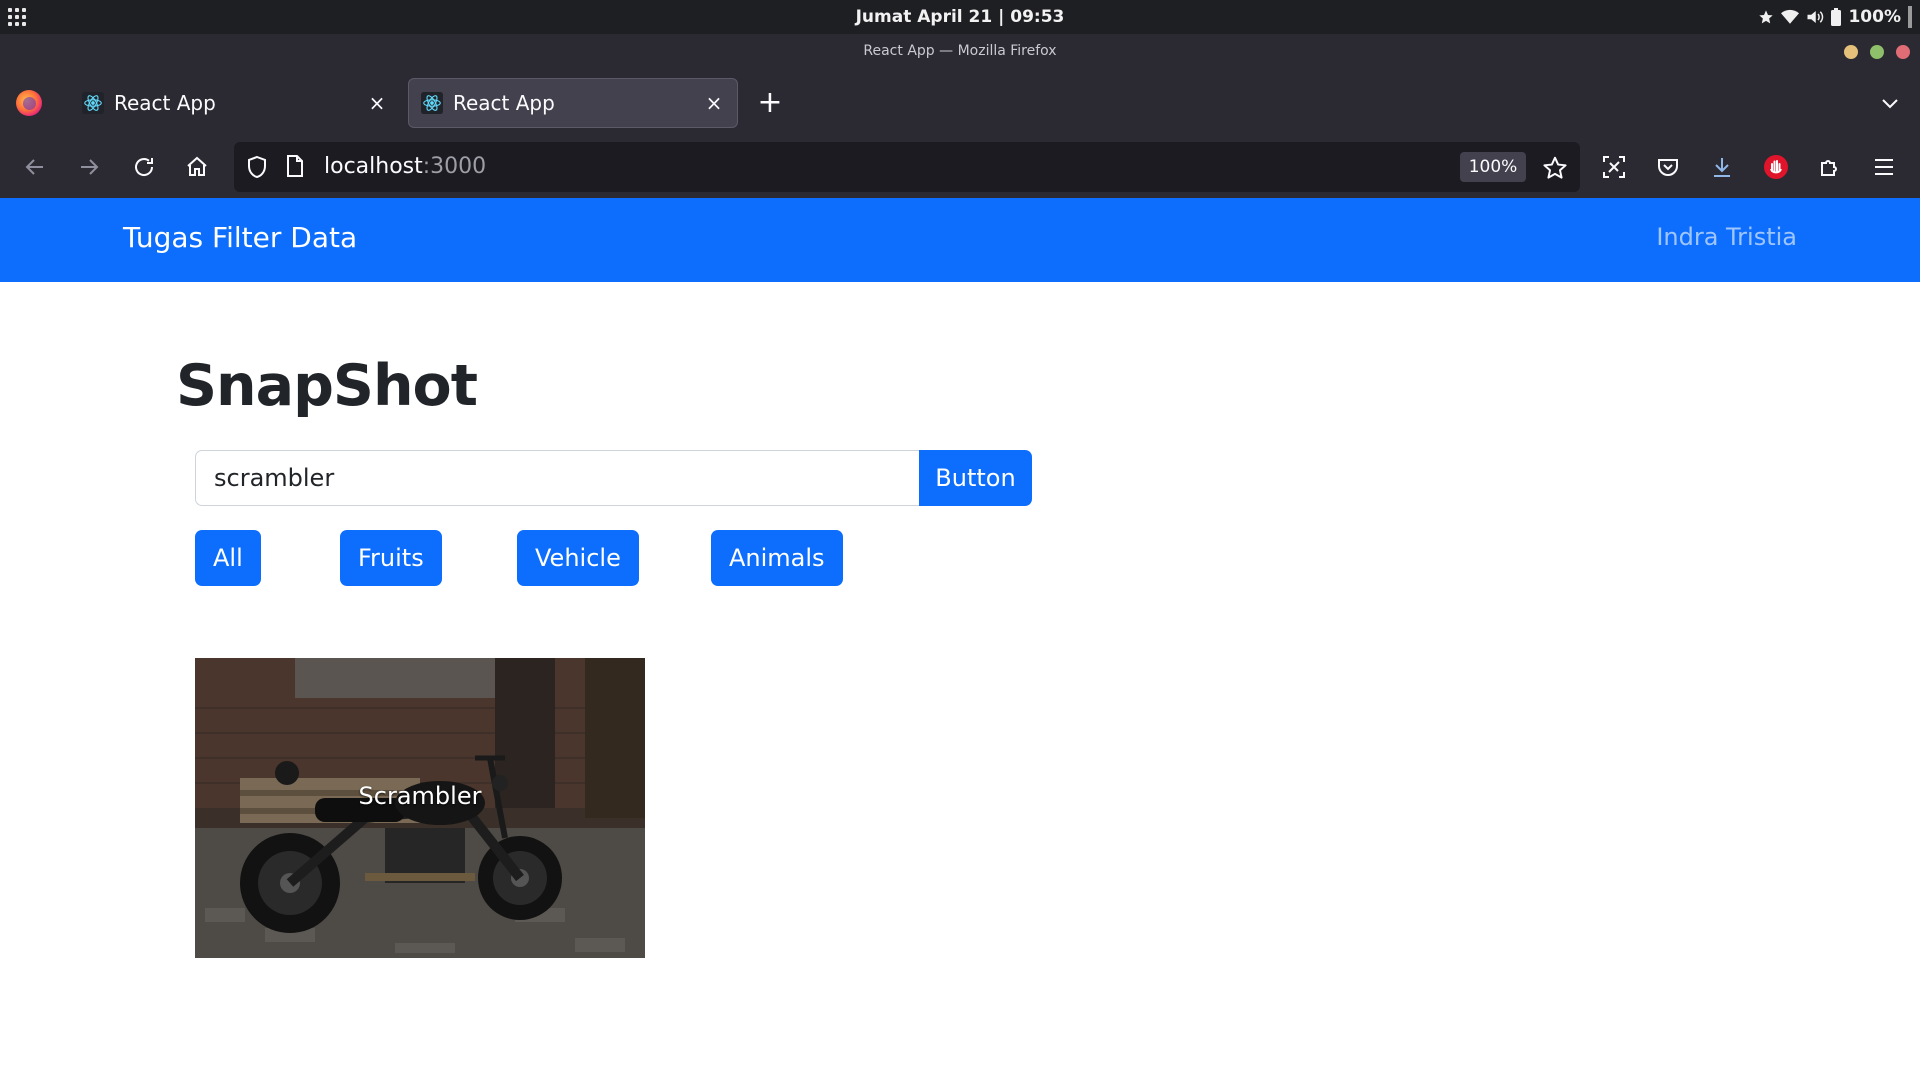 The height and width of the screenshot is (1080, 1920). I want to click on chevron-down-icon, so click(1890, 104).